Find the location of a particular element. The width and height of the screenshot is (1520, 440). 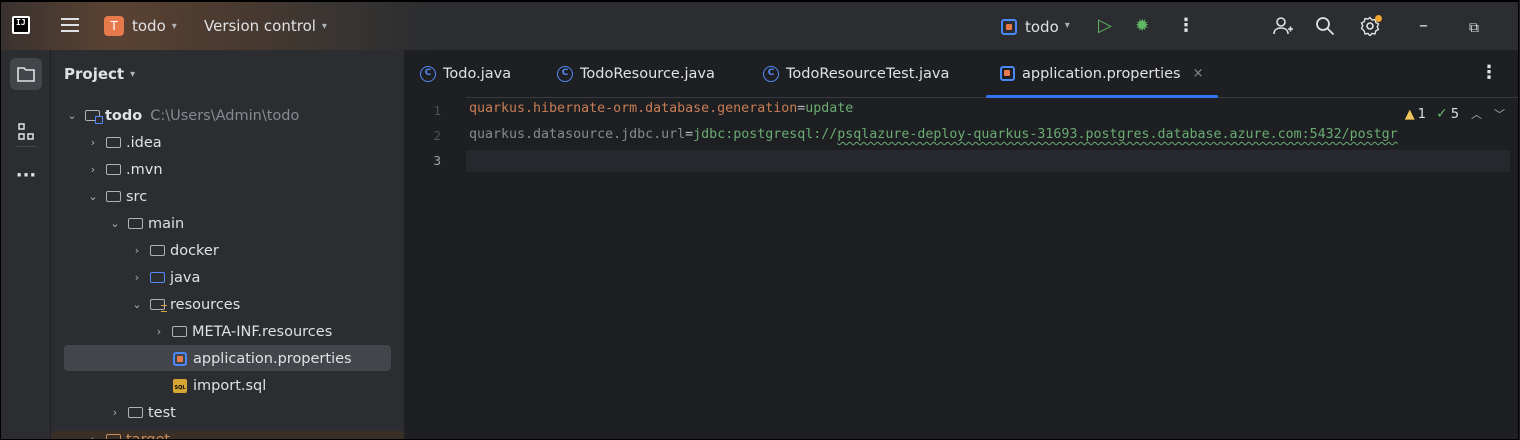

warning-count: 1 is located at coordinates (1421, 114).